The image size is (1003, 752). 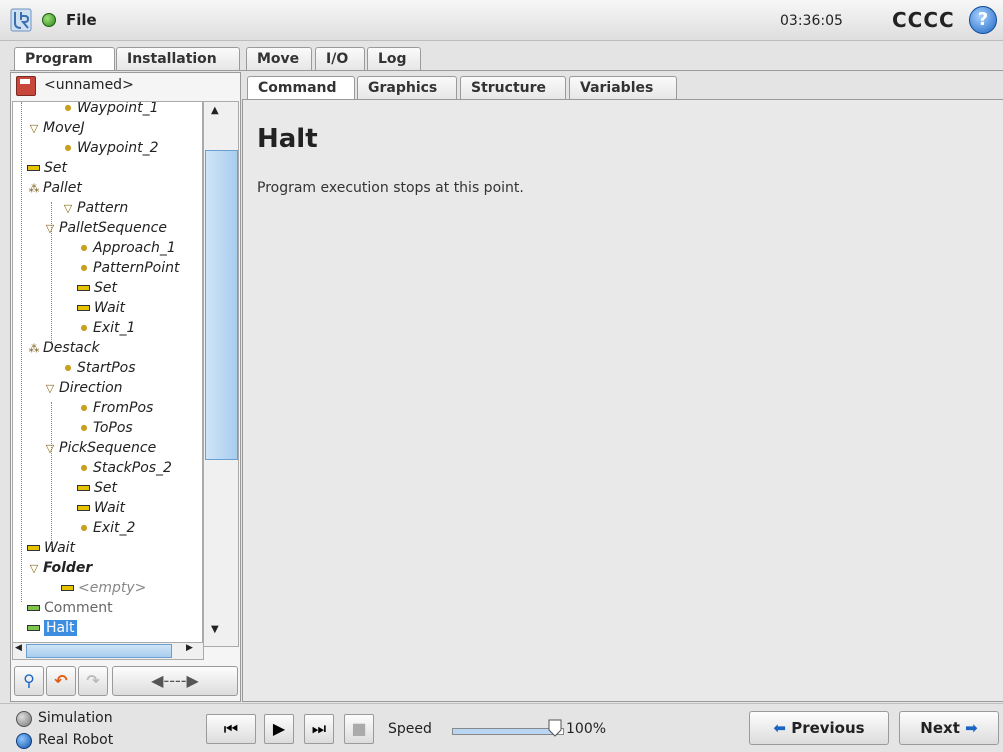 What do you see at coordinates (394, 59) in the screenshot?
I see `tab-log: Log` at bounding box center [394, 59].